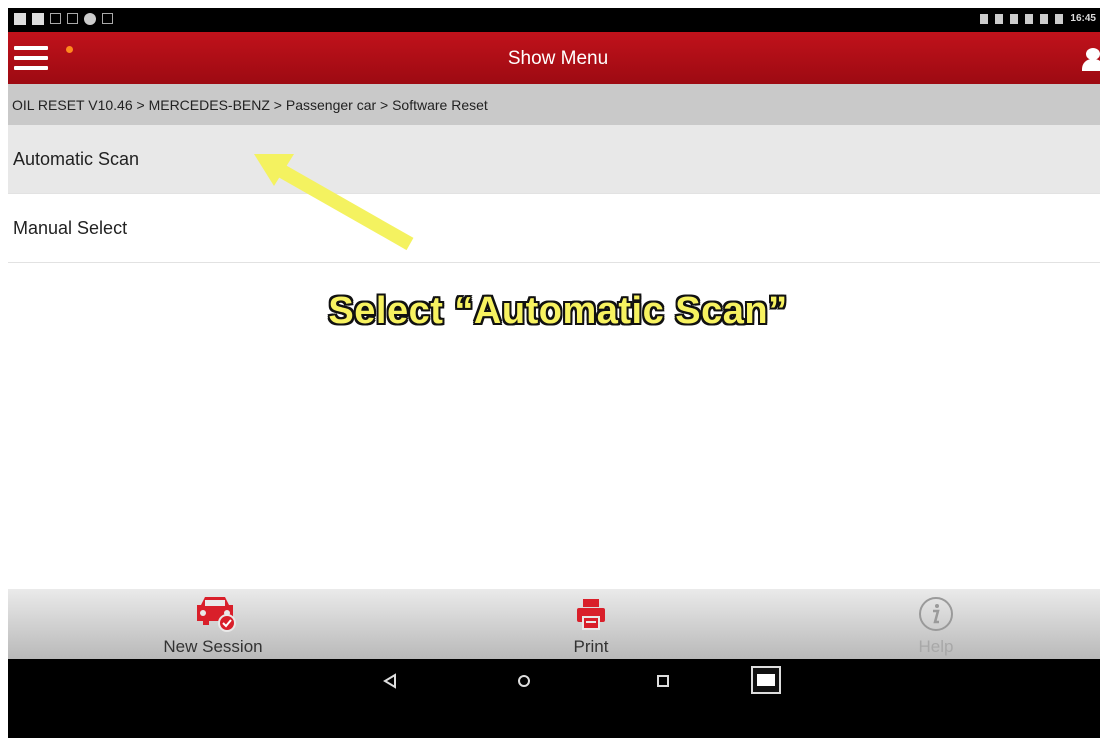 The width and height of the screenshot is (1100, 738). Describe the element at coordinates (591, 646) in the screenshot. I see `print-label: Print` at that location.